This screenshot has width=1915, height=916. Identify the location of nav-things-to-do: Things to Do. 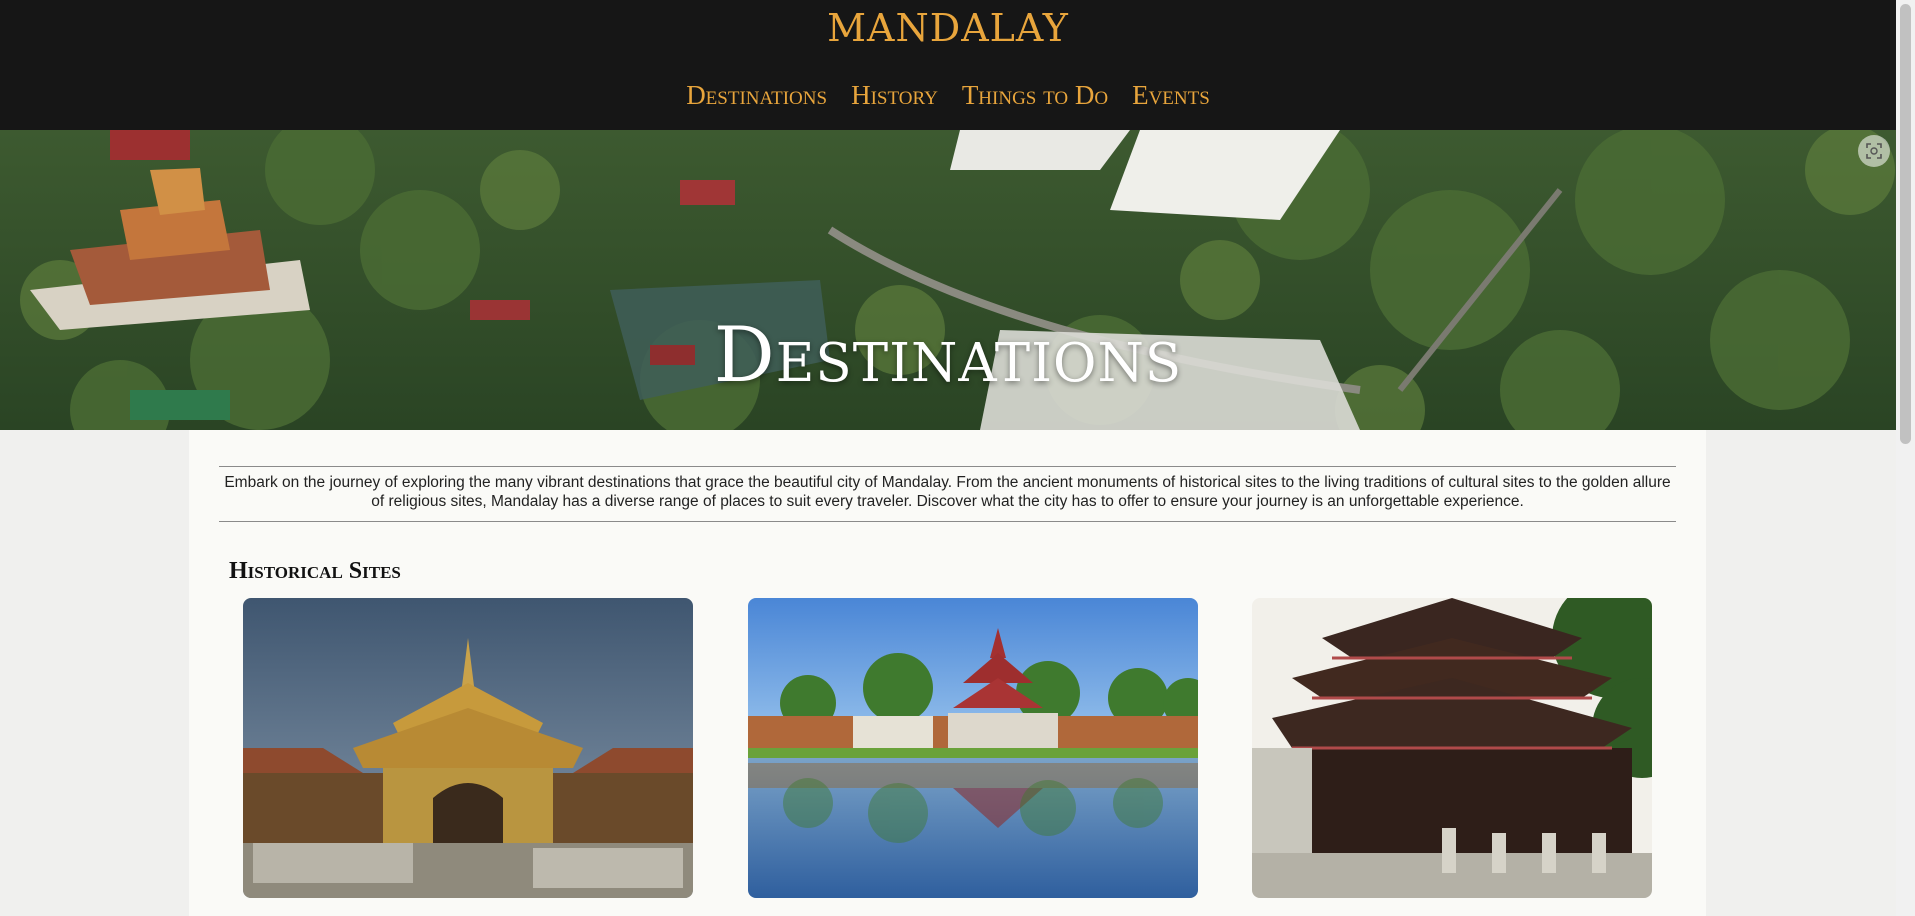
(1035, 95).